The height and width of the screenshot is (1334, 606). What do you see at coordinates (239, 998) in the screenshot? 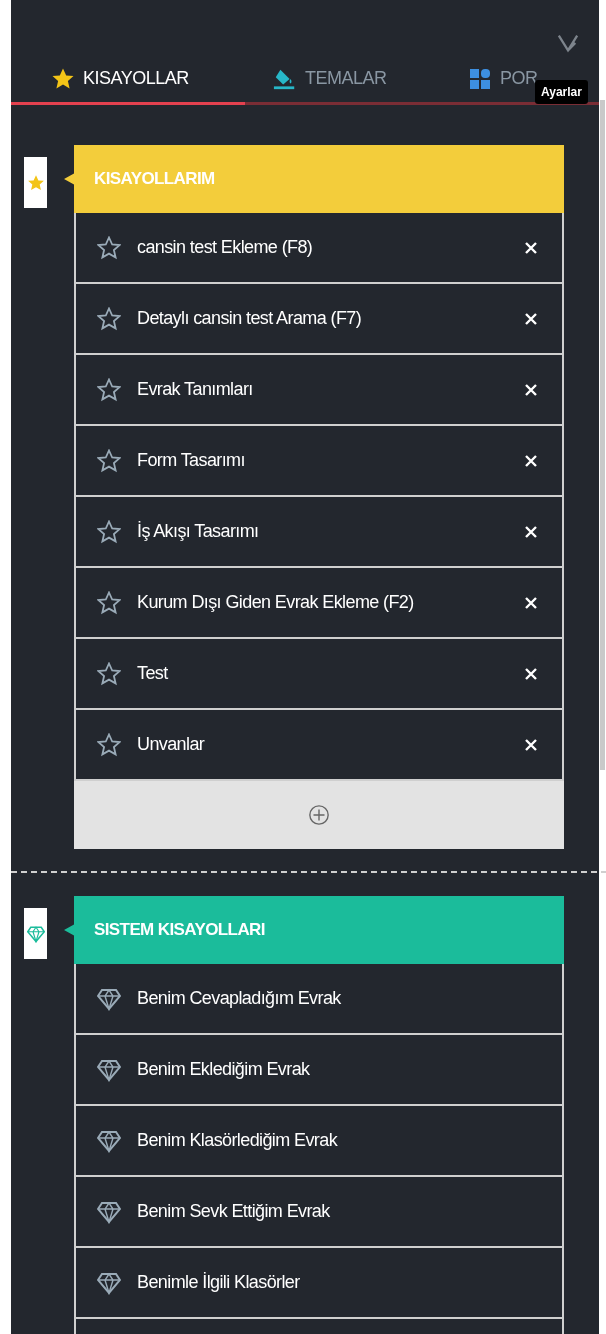
I see `shortcut-label: Benim Cevapladığım Evrak` at bounding box center [239, 998].